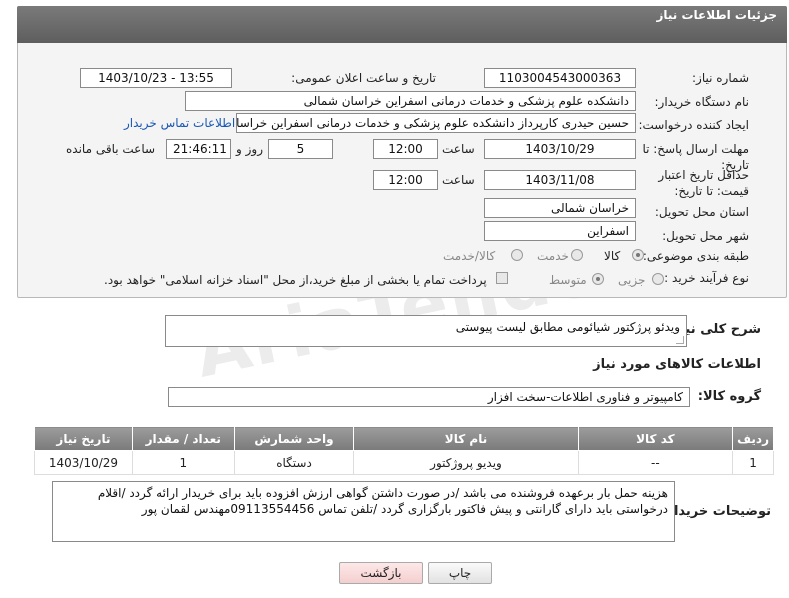 The height and width of the screenshot is (598, 789). What do you see at coordinates (426, 331) in the screenshot?
I see `general-desc-field: ویدئو پرژکتور شیائومی مطابق لیست پیوستی` at bounding box center [426, 331].